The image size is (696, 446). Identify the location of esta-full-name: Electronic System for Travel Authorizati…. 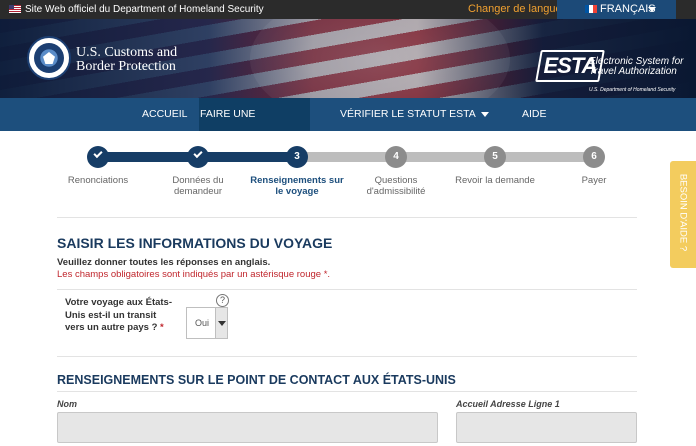
(636, 66).